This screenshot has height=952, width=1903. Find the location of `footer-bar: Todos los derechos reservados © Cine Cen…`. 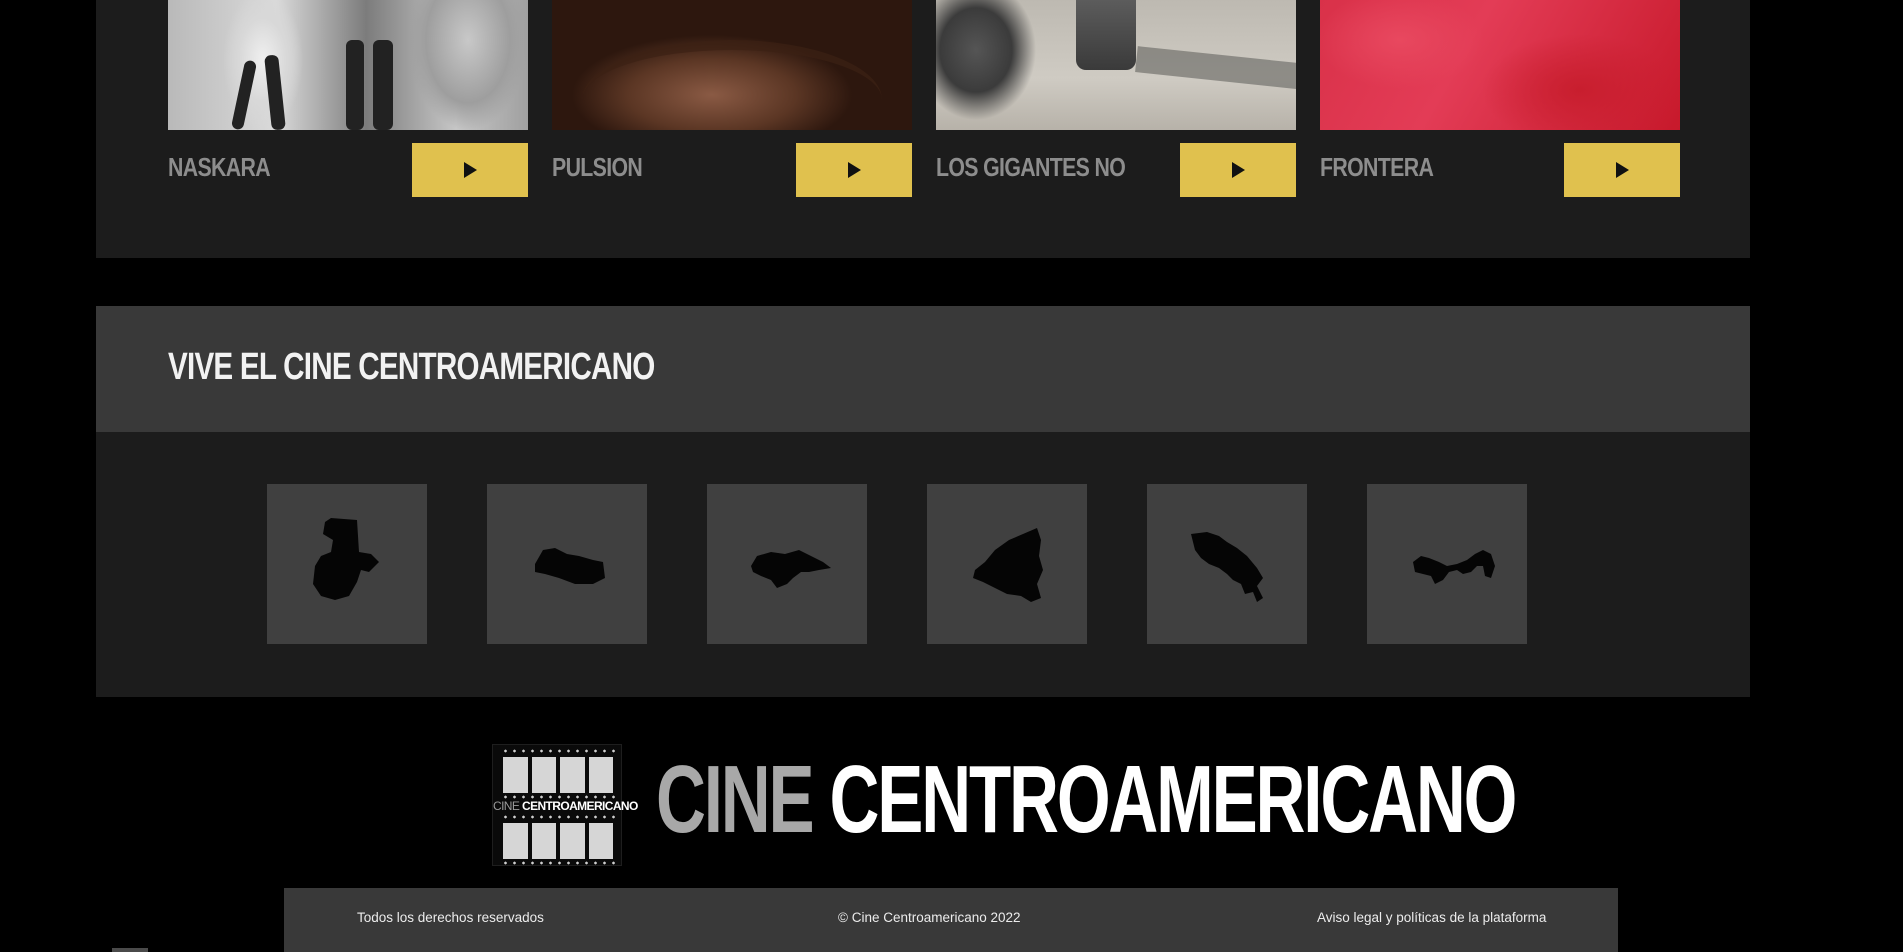

footer-bar: Todos los derechos reservados © Cine Cen… is located at coordinates (951, 920).